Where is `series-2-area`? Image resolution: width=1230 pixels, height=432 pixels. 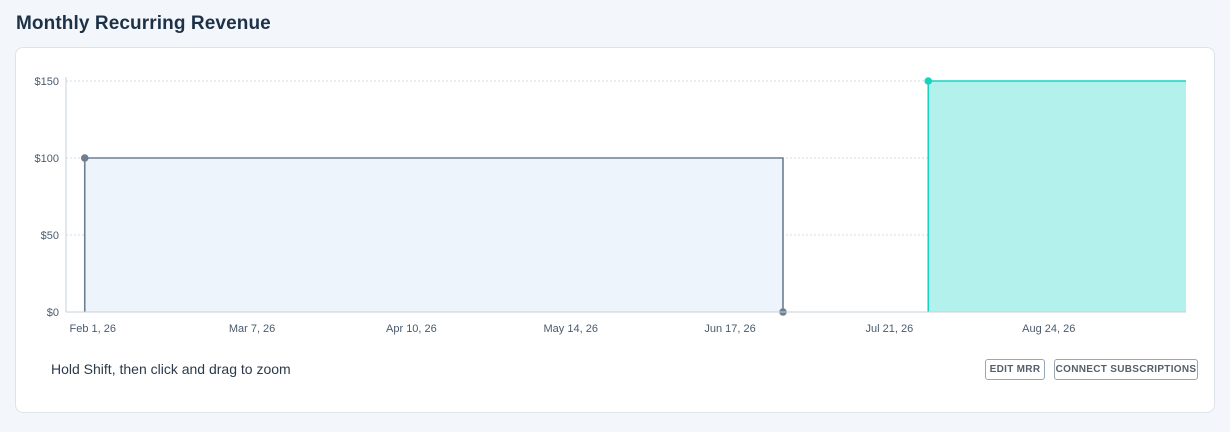
series-2-area is located at coordinates (1057, 196).